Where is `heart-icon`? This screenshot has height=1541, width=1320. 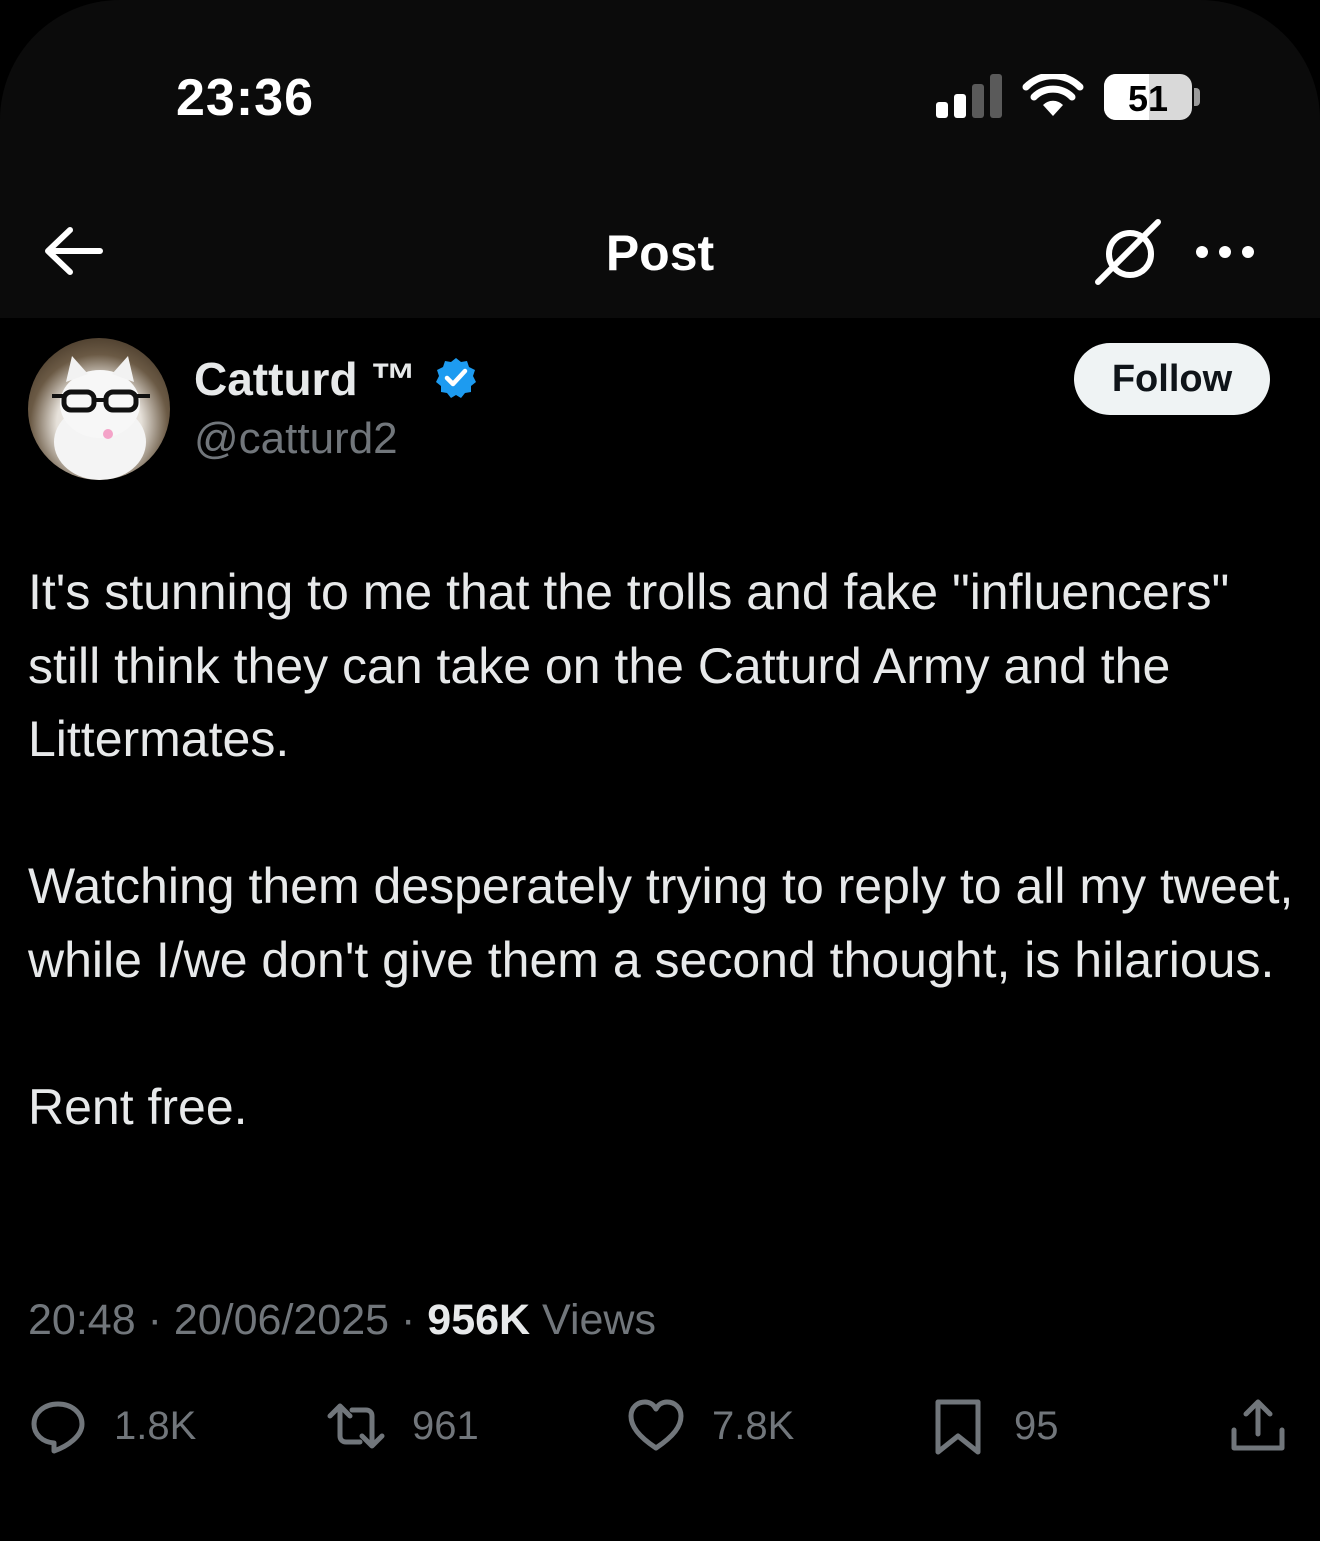
heart-icon is located at coordinates (656, 1425).